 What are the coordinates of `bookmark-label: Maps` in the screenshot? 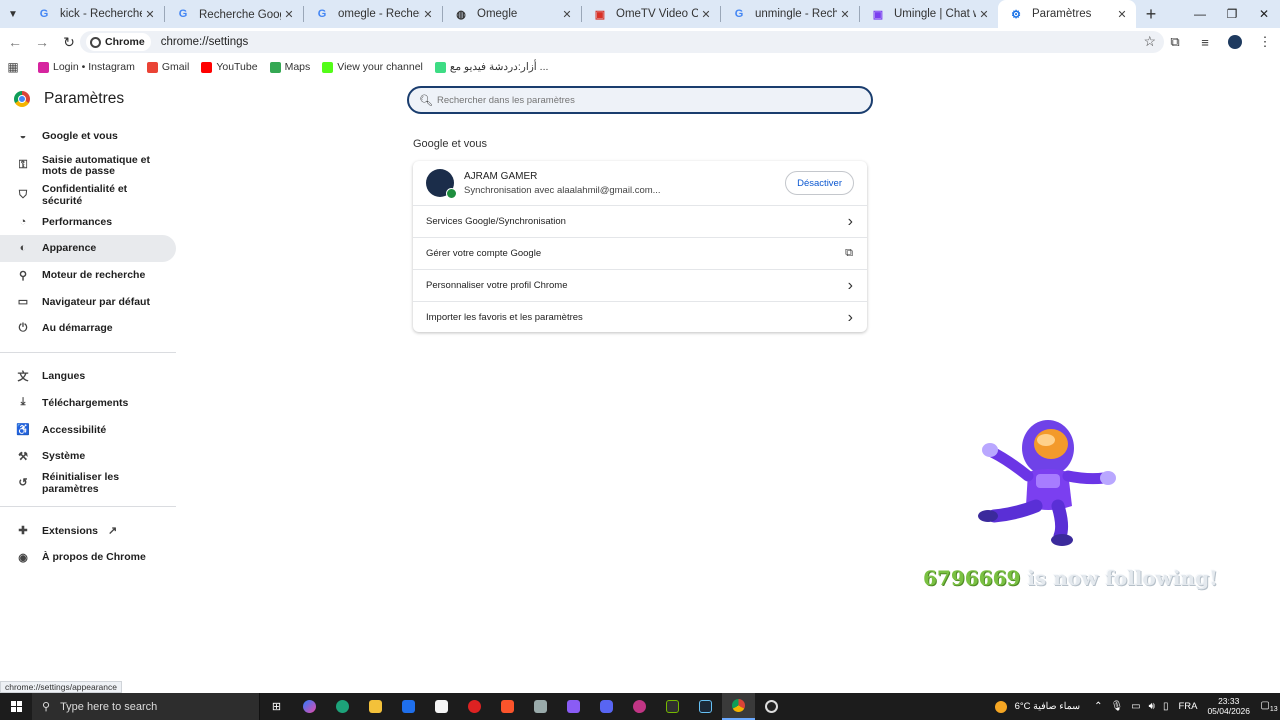 It's located at (297, 67).